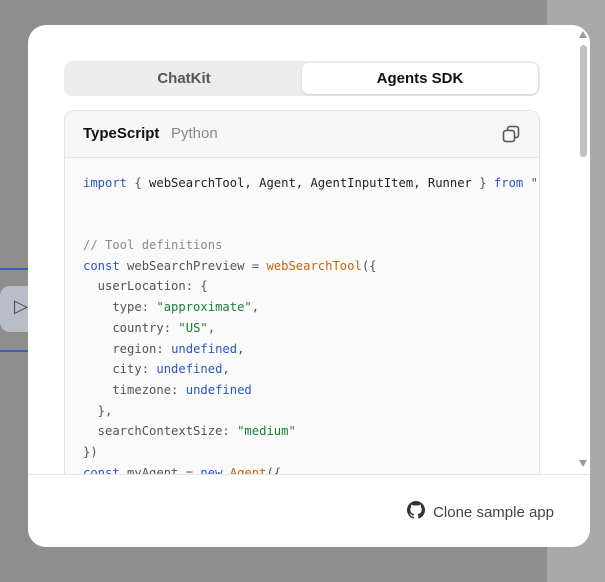 This screenshot has width=605, height=582. Describe the element at coordinates (511, 134) in the screenshot. I see `copy-icon` at that location.